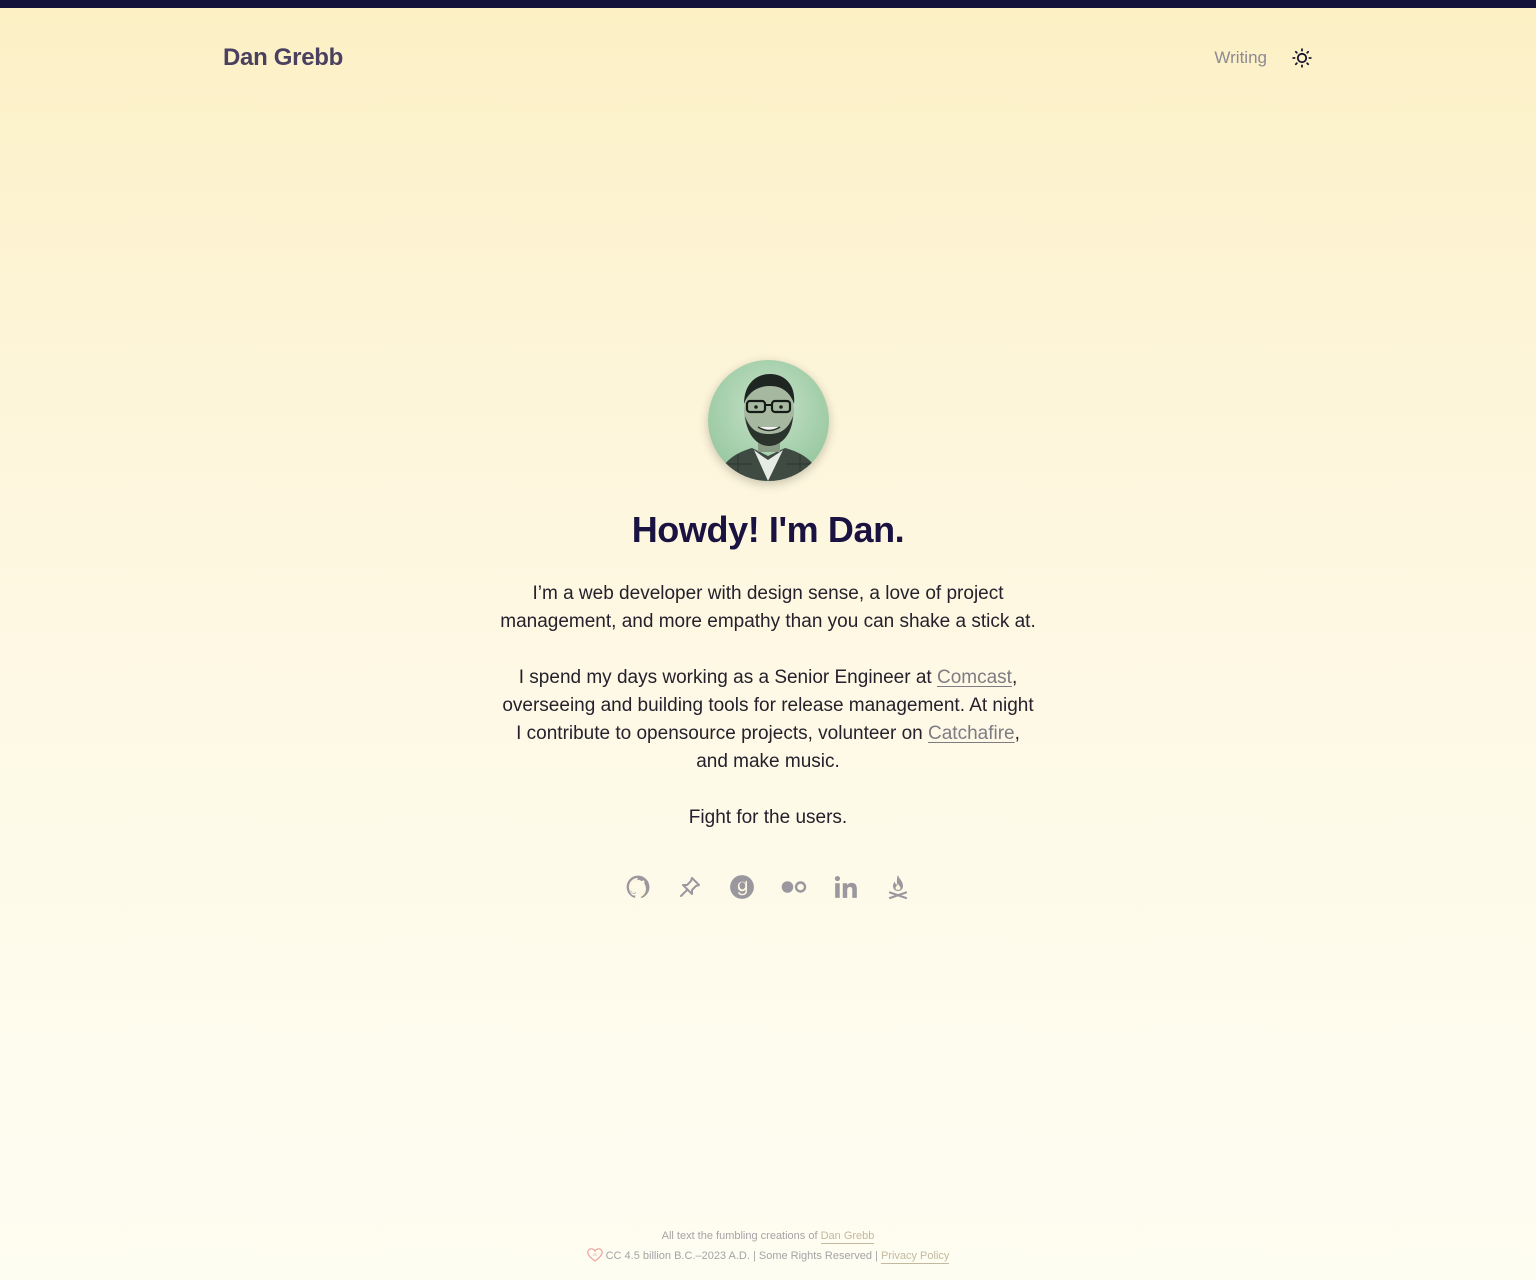  I want to click on privacy-policy-link: Privacy Policy, so click(915, 1257).